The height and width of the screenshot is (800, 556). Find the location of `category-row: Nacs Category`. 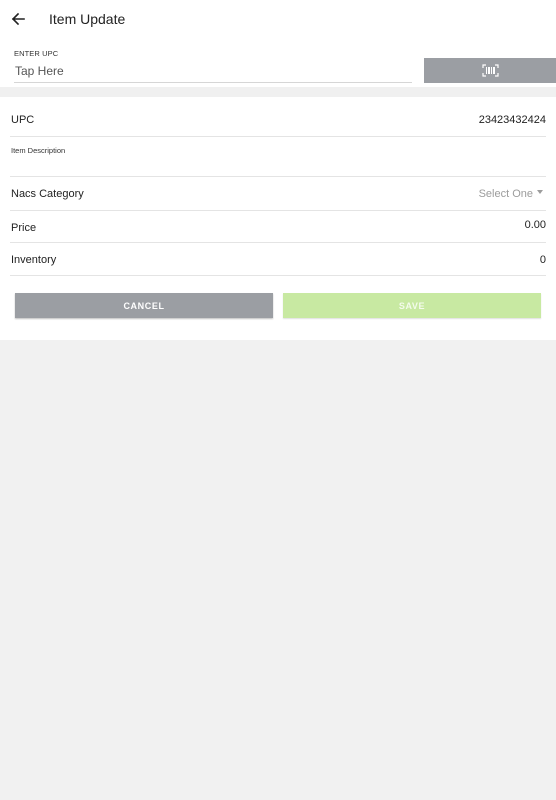

category-row: Nacs Category is located at coordinates (278, 195).